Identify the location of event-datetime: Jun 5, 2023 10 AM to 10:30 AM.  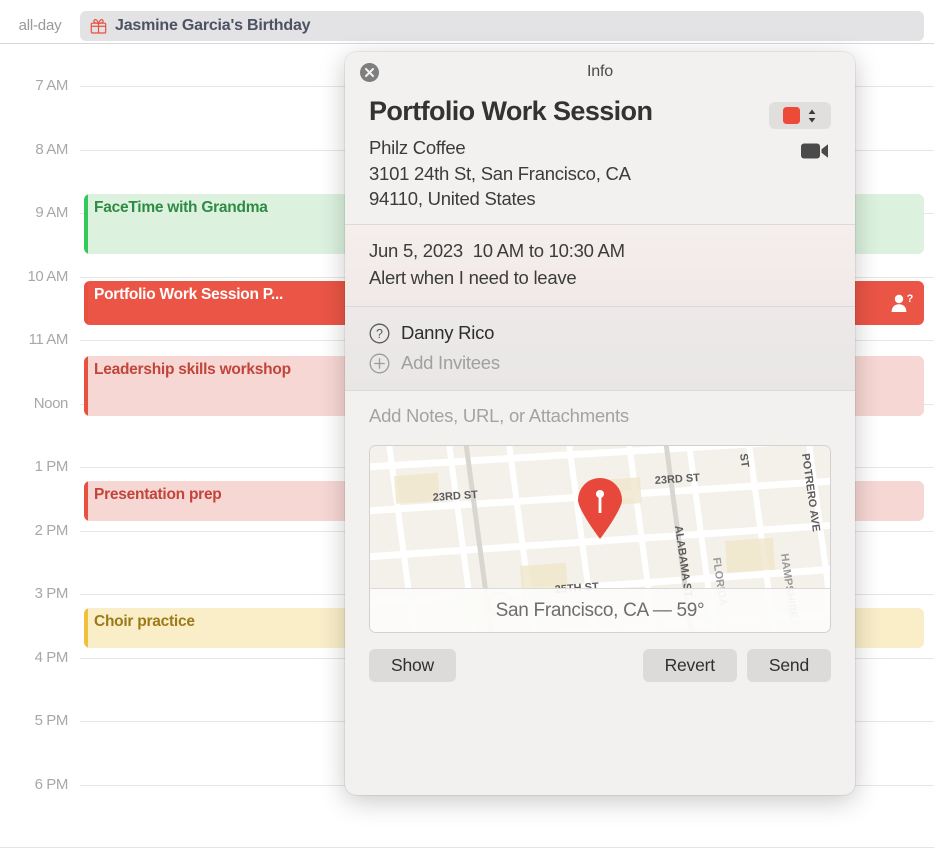
(600, 251).